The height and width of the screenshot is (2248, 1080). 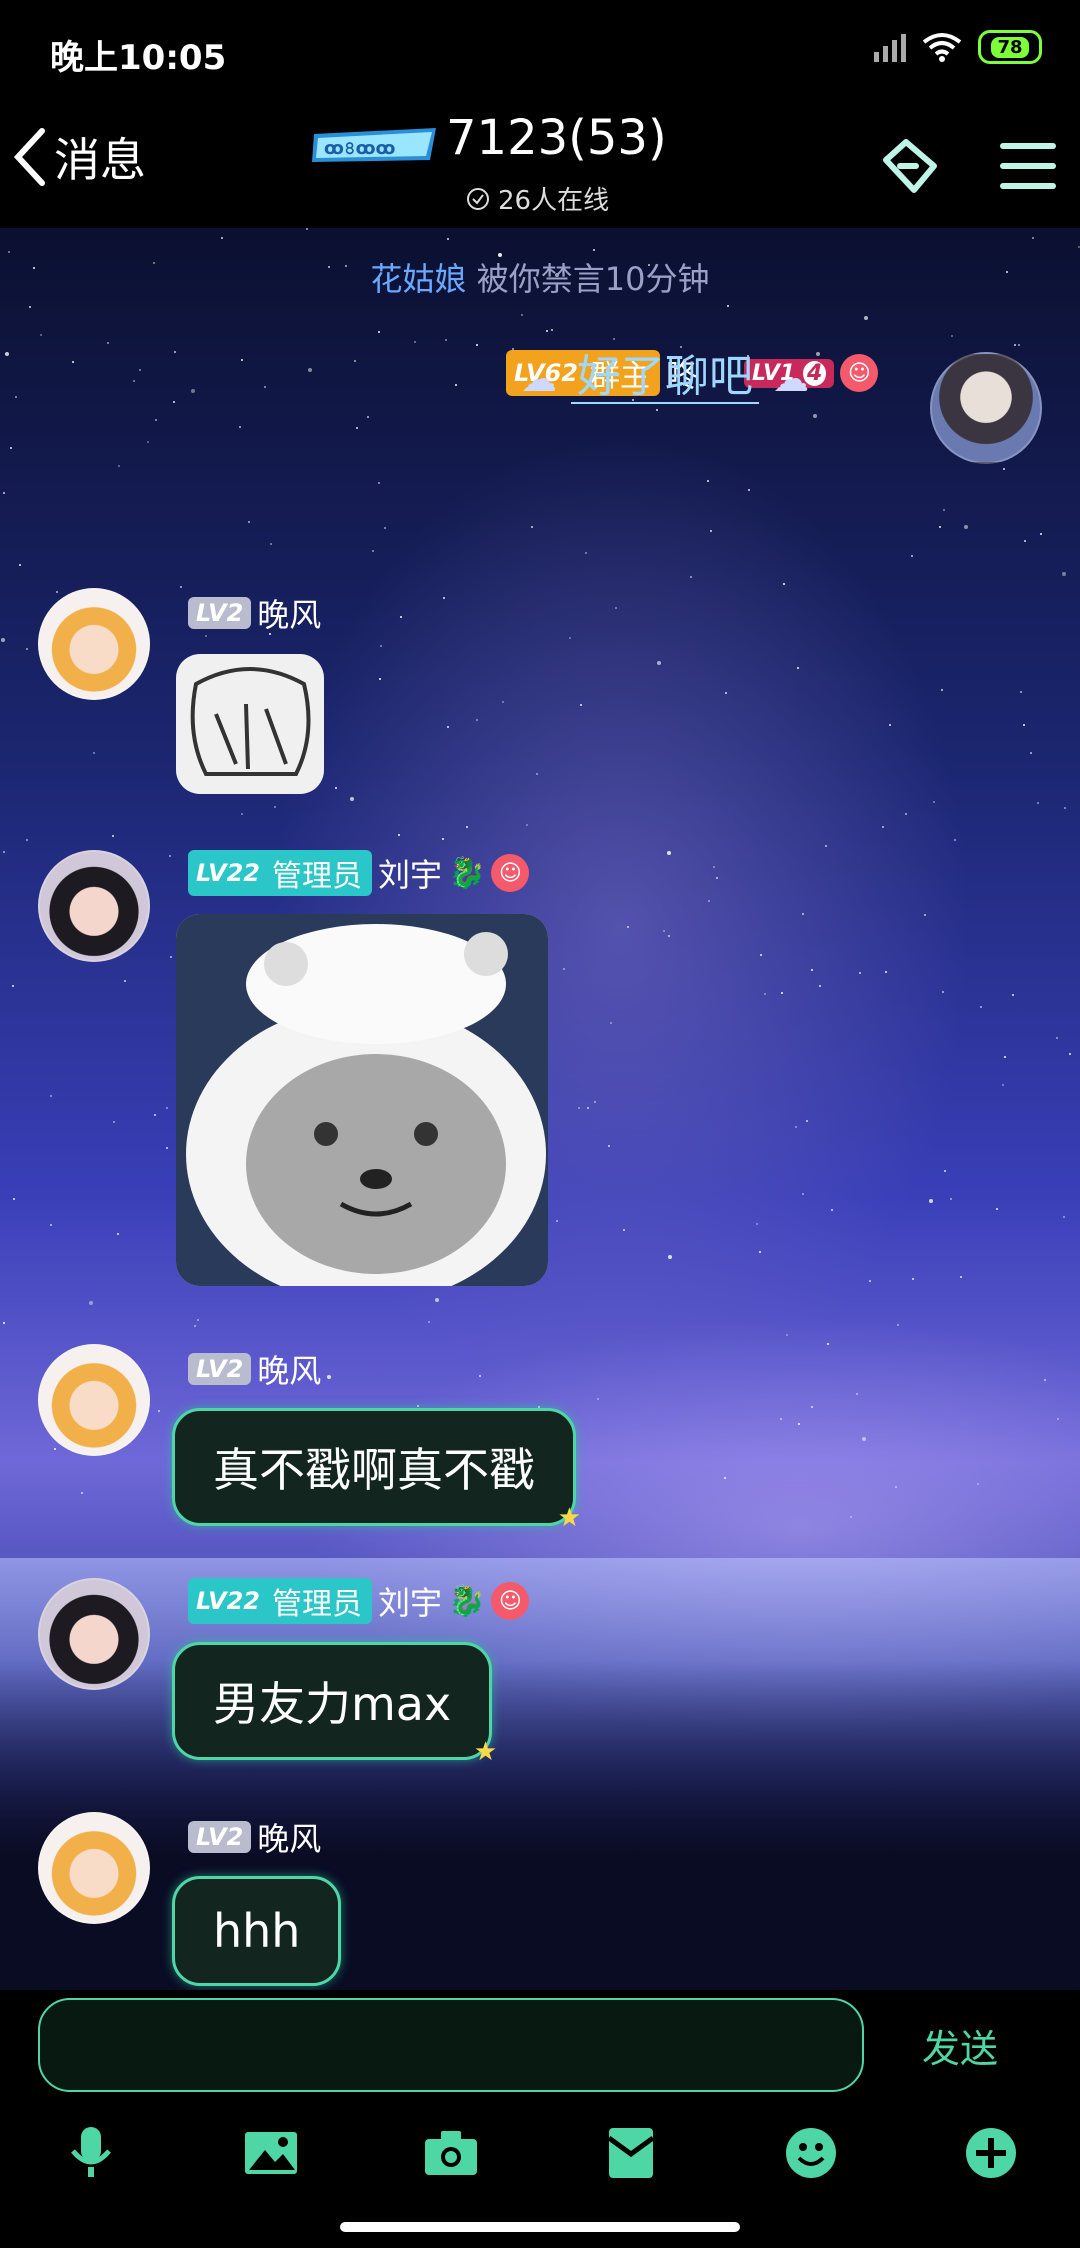 I want to click on menu-button, so click(x=1028, y=166).